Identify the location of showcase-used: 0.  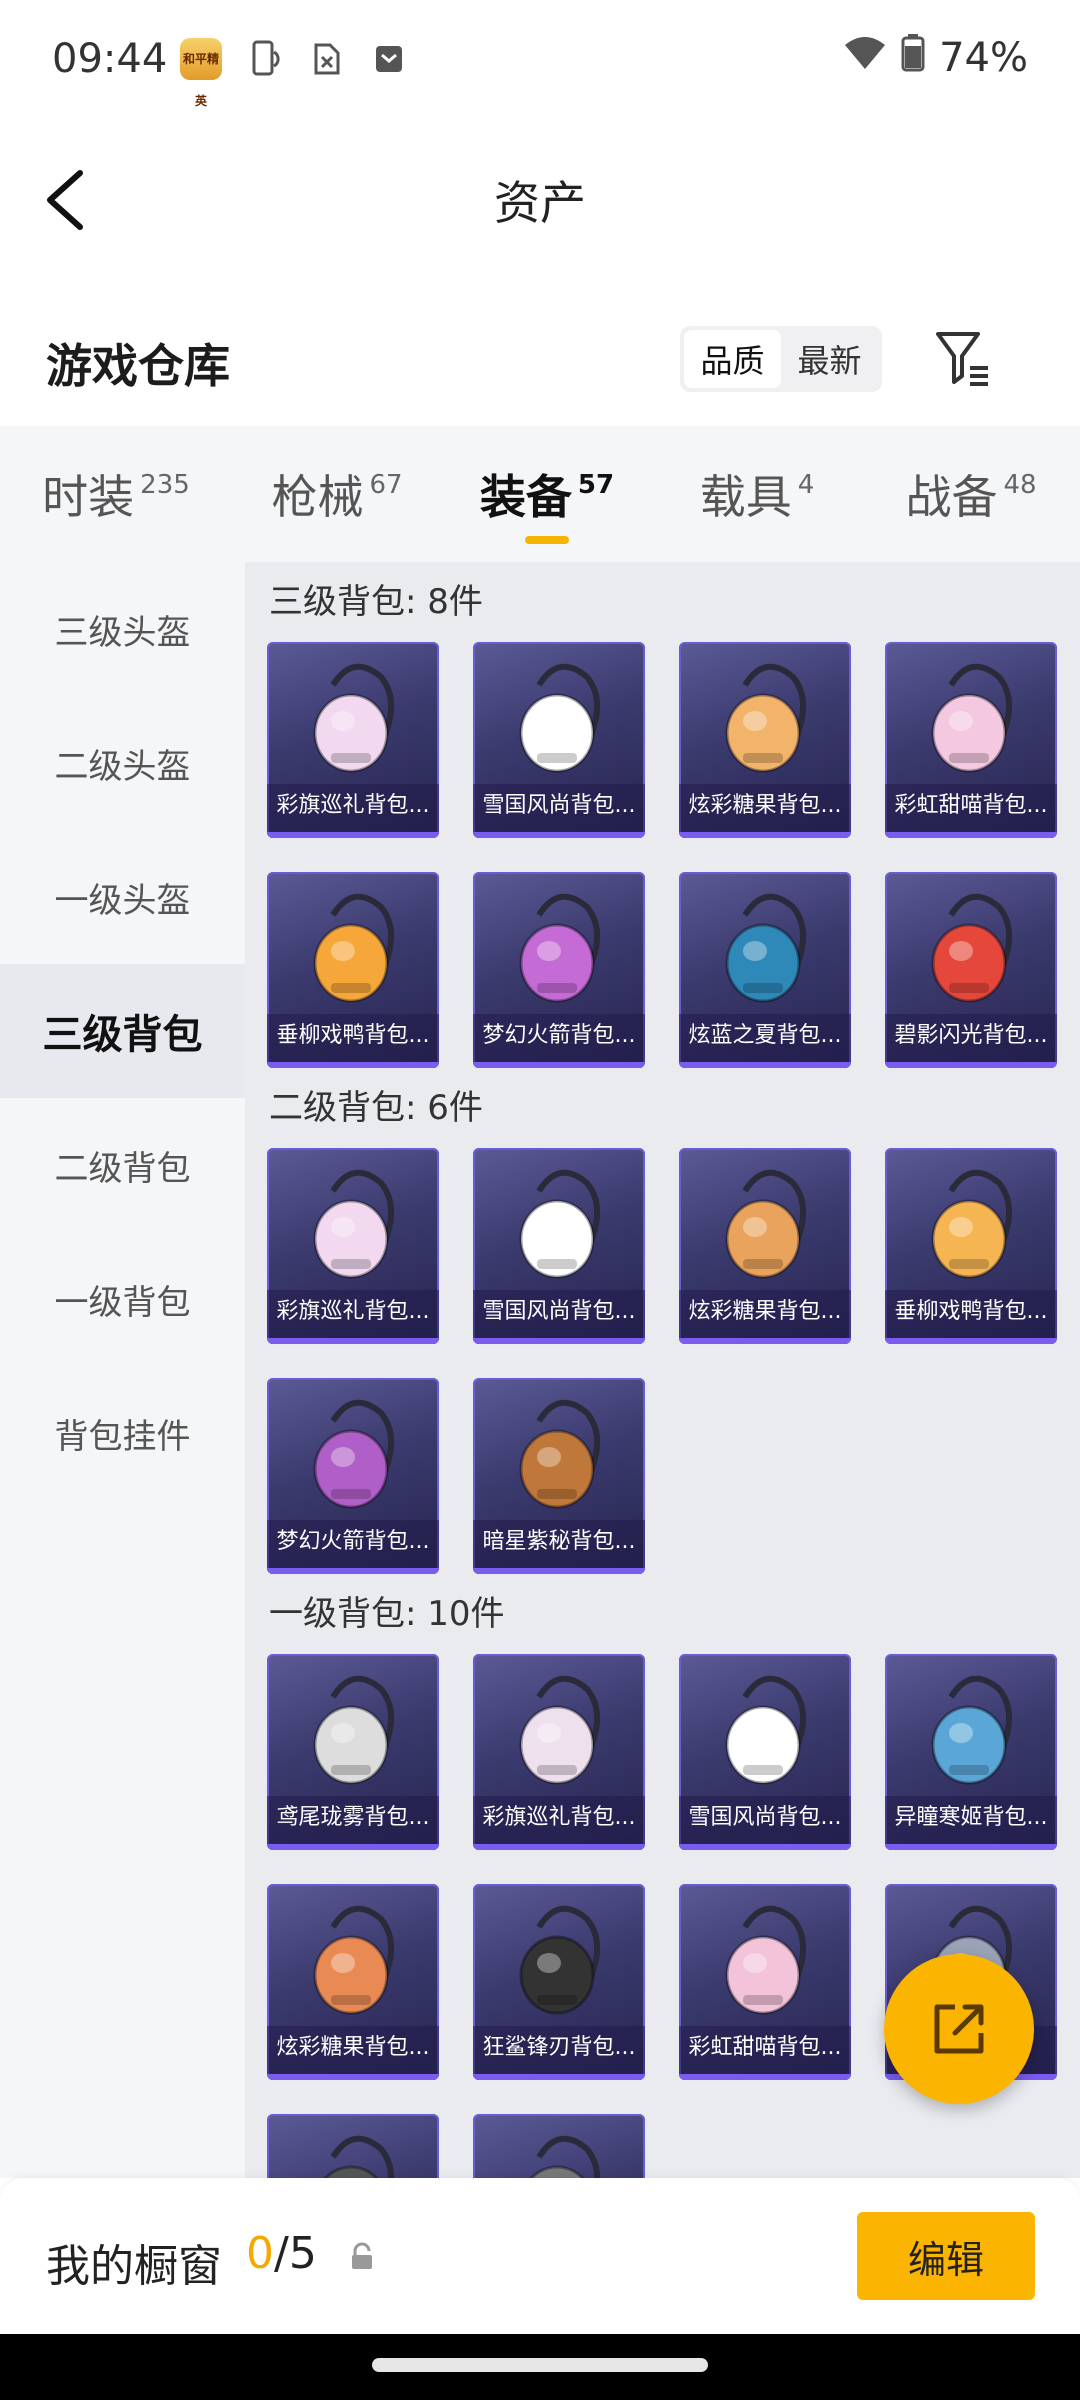
(260, 2253).